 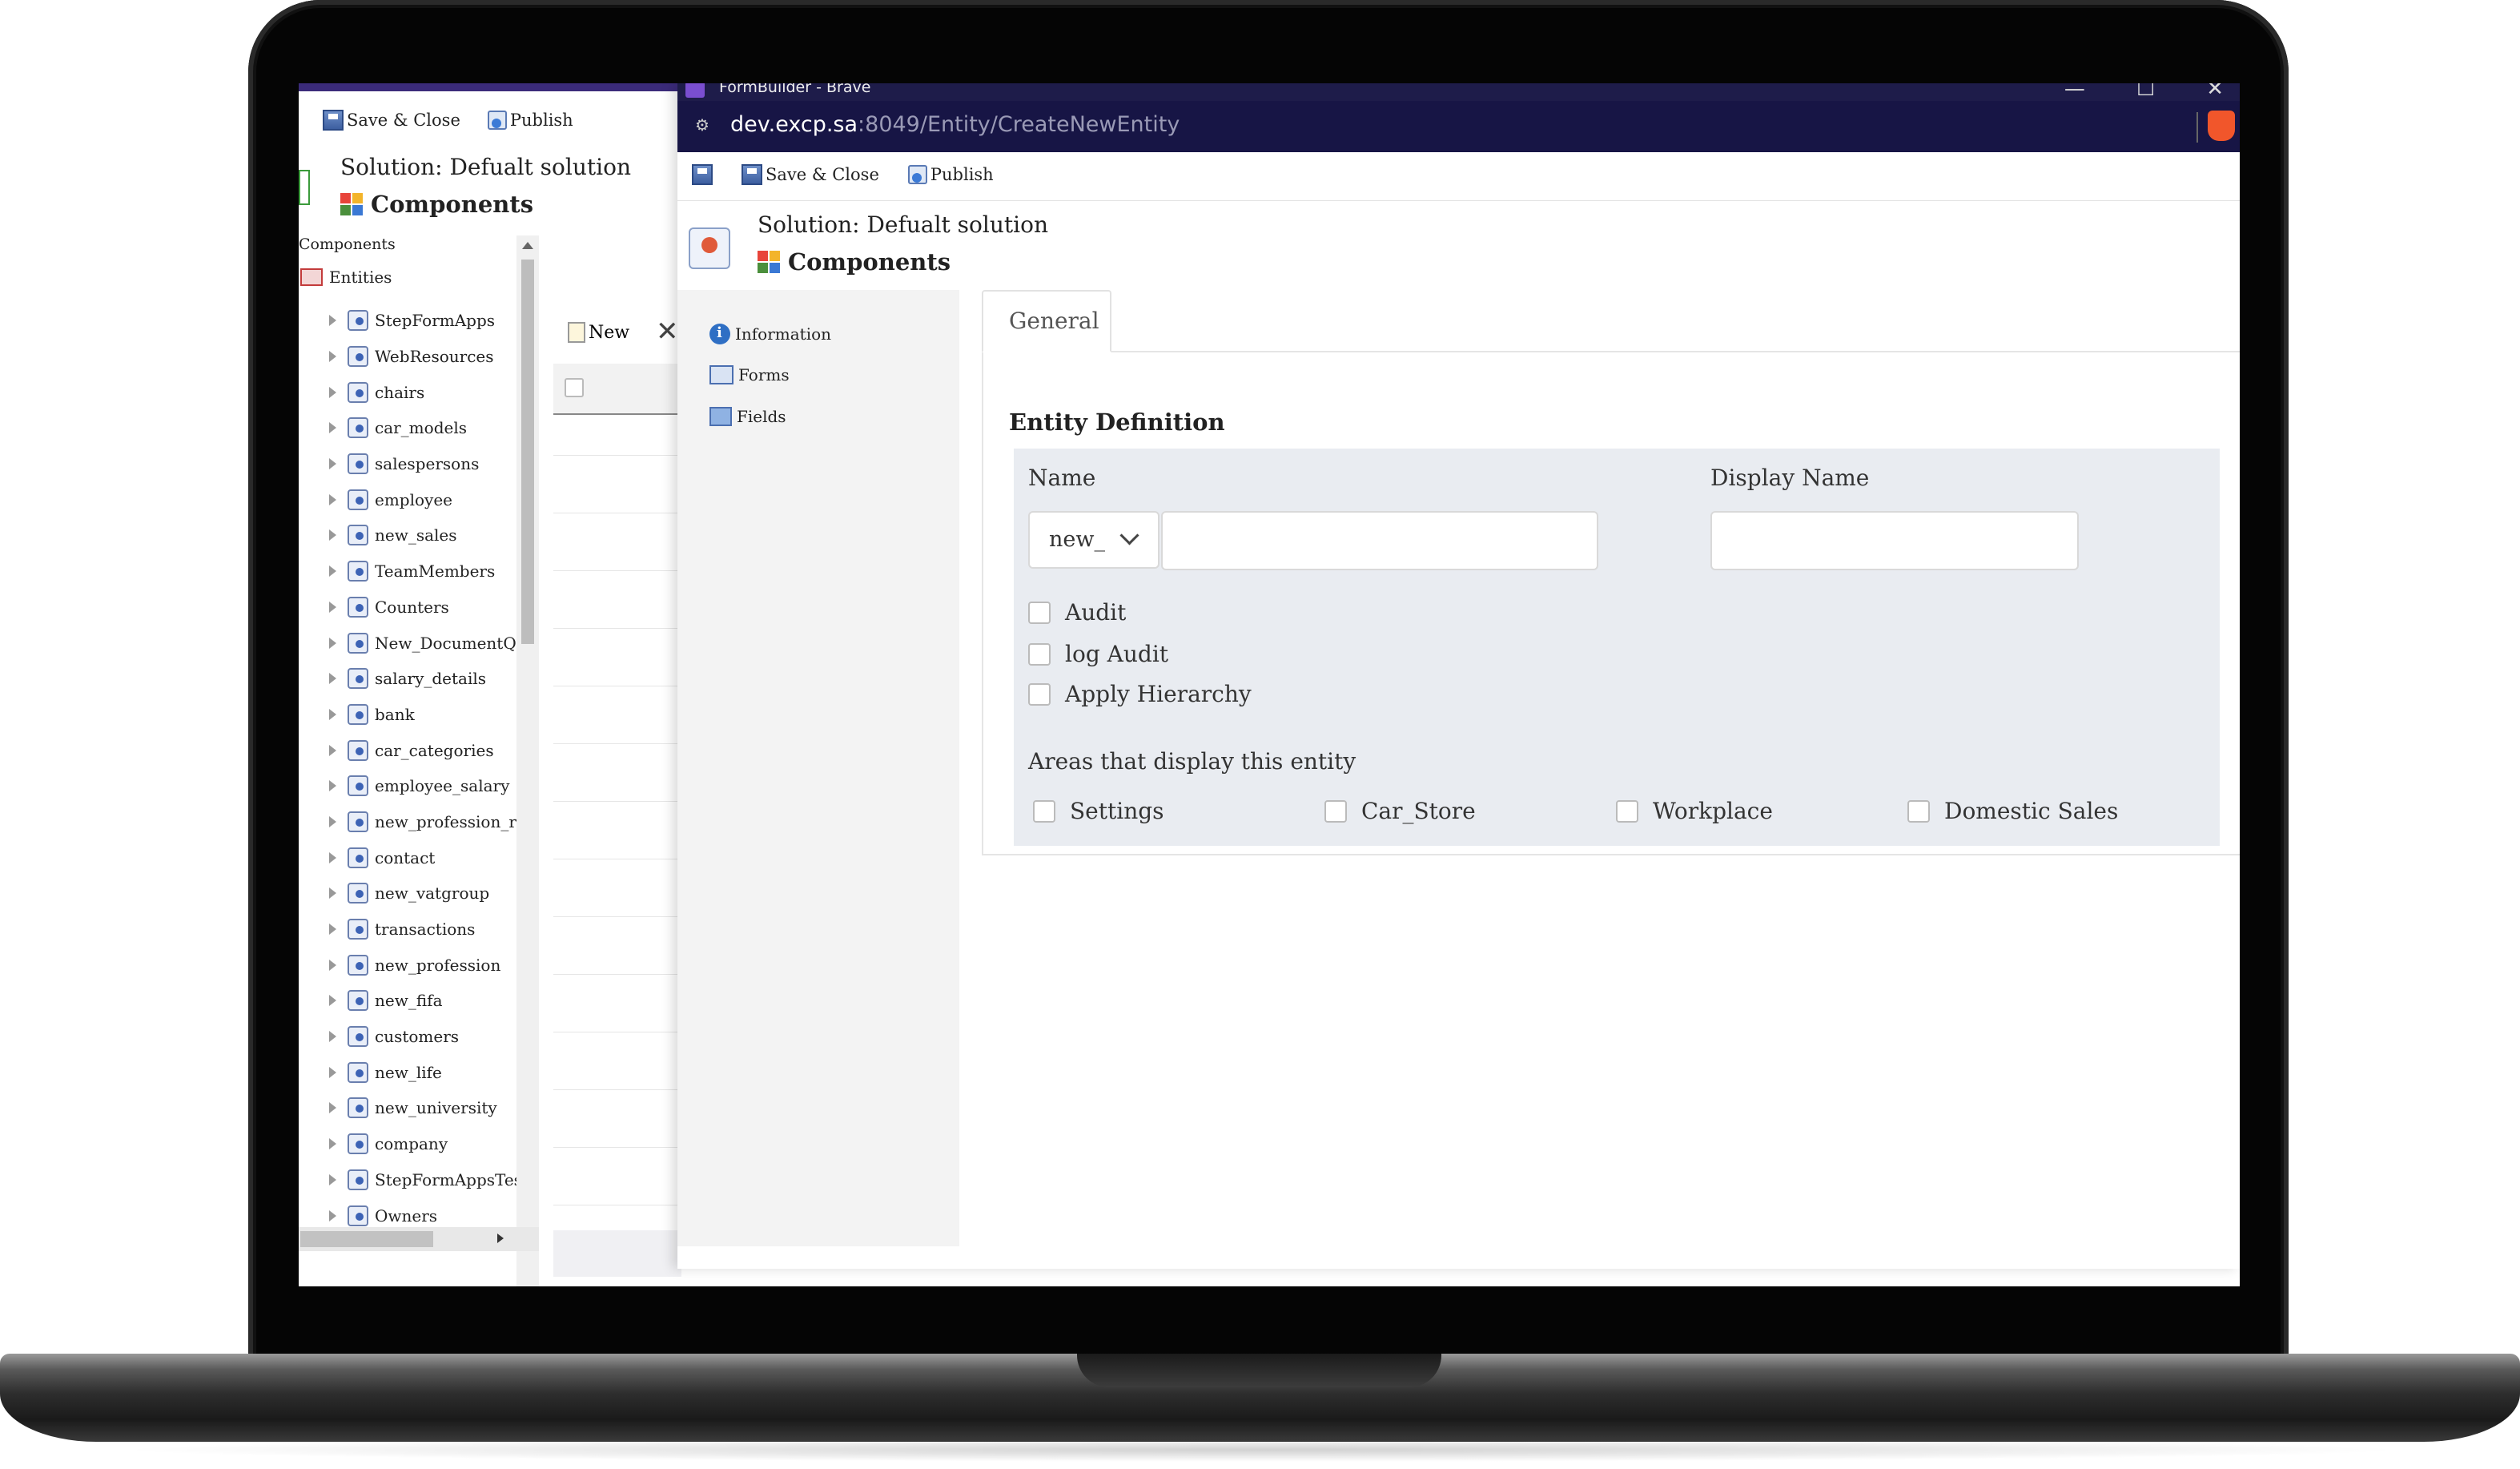 I want to click on nav-item-information: Information, so click(x=770, y=334).